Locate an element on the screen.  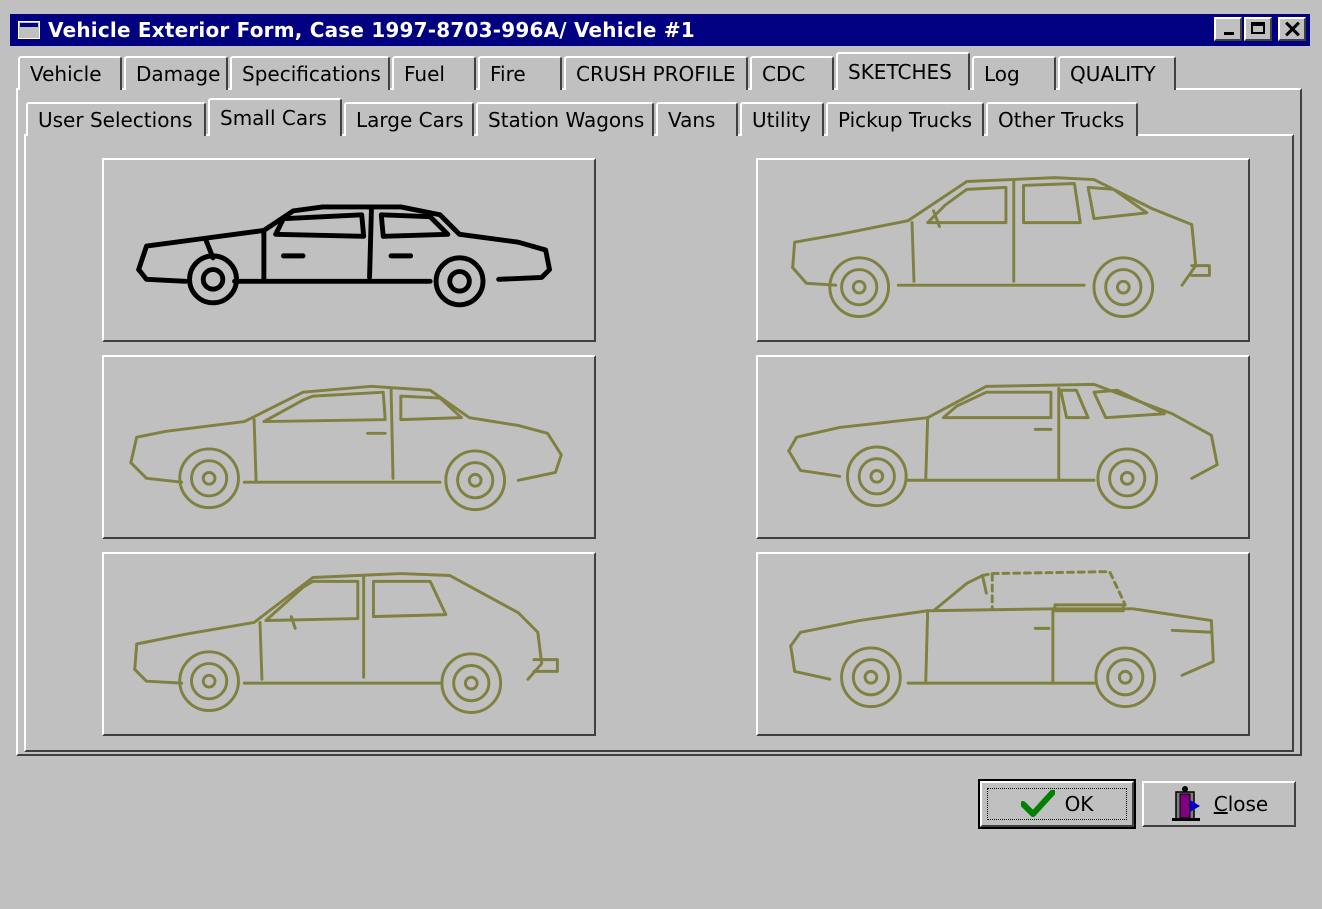
maximize-button is located at coordinates (1258, 29).